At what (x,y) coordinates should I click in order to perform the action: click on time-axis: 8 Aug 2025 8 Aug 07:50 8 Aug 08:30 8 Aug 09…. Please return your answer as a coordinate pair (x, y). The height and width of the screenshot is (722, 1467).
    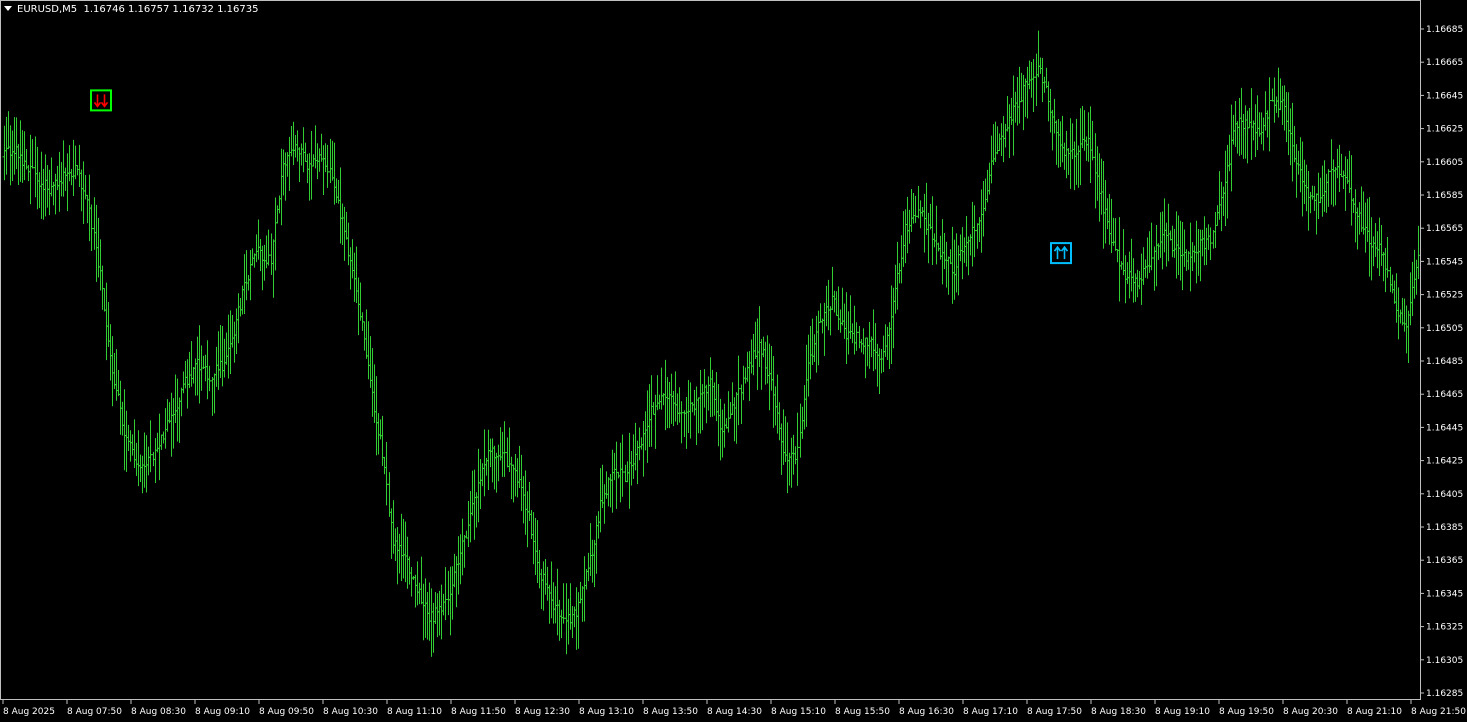
    Looking at the image, I should click on (734, 708).